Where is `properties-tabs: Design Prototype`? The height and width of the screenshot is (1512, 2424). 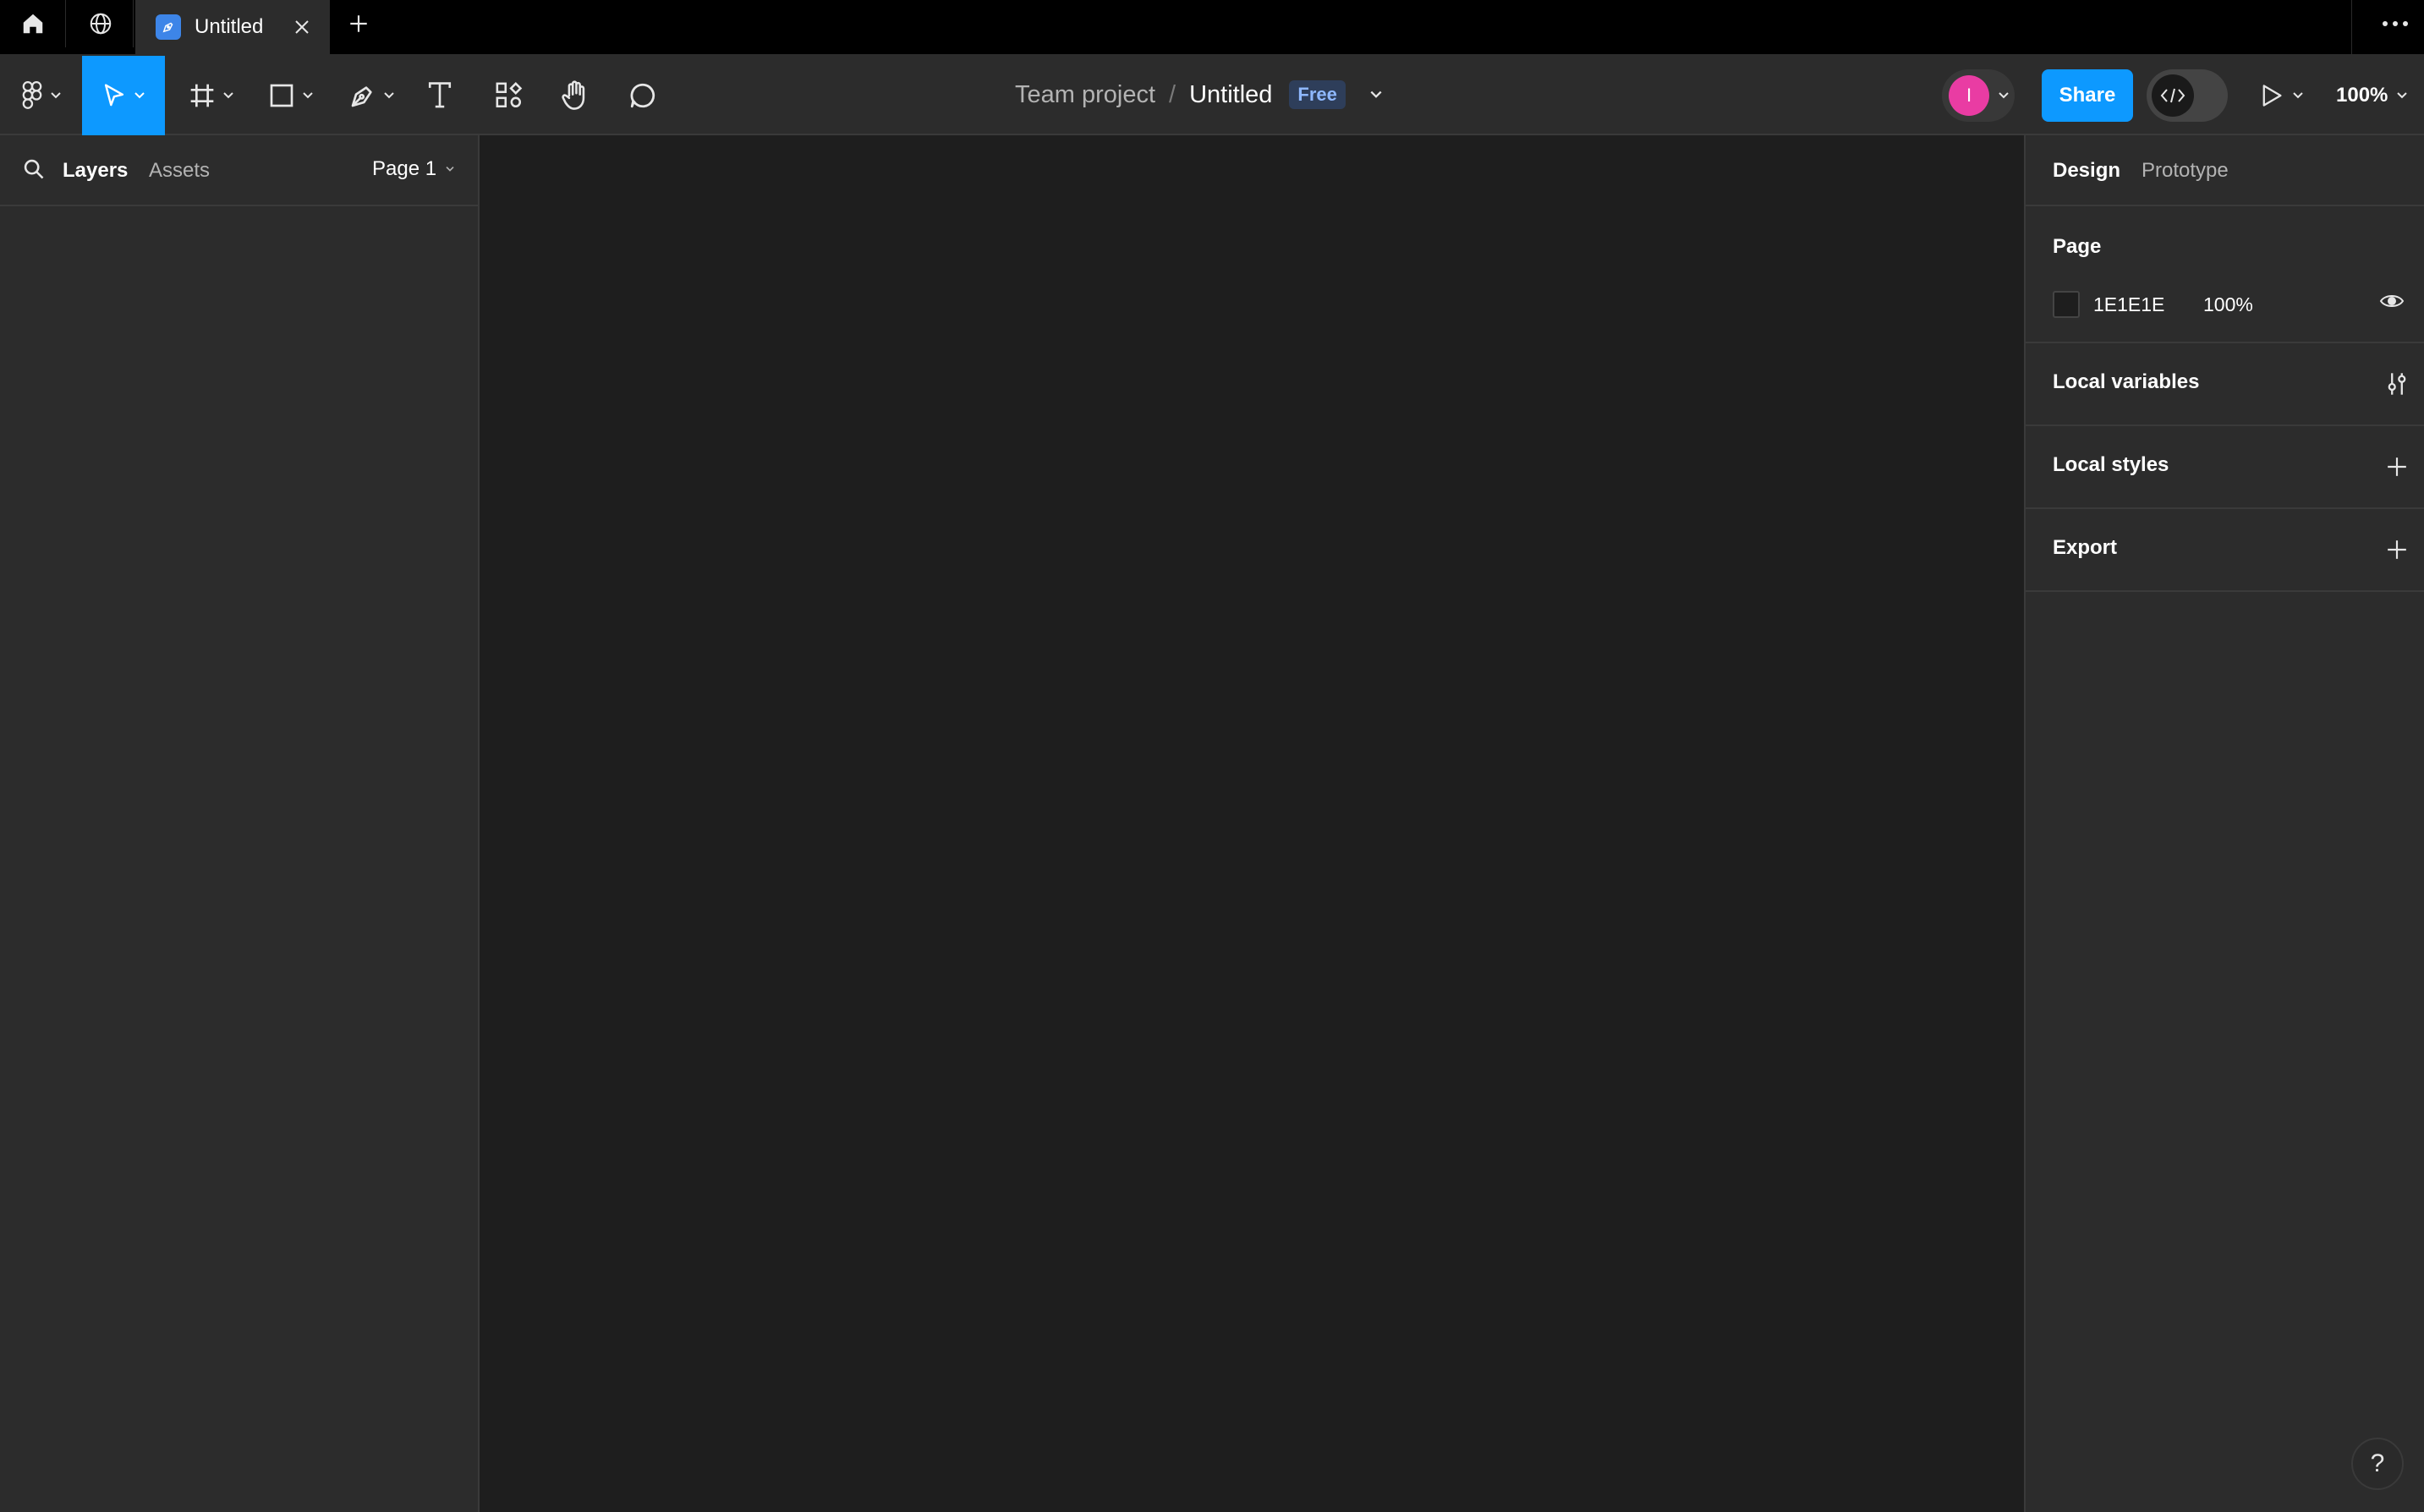
properties-tabs: Design Prototype is located at coordinates (2225, 170).